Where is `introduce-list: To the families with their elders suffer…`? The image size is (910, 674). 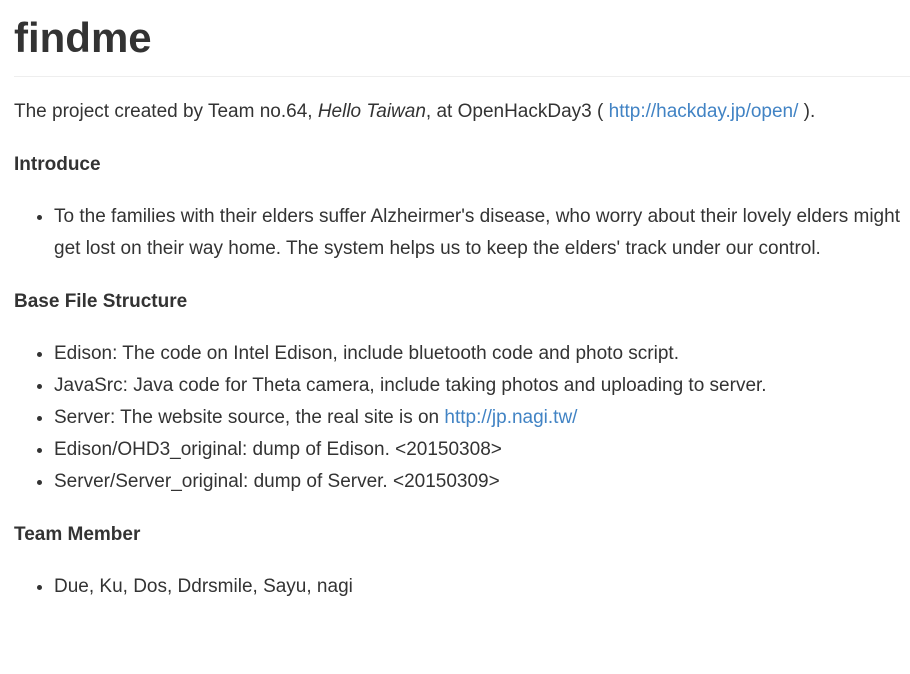
introduce-list: To the families with their elders suffer… is located at coordinates (462, 233).